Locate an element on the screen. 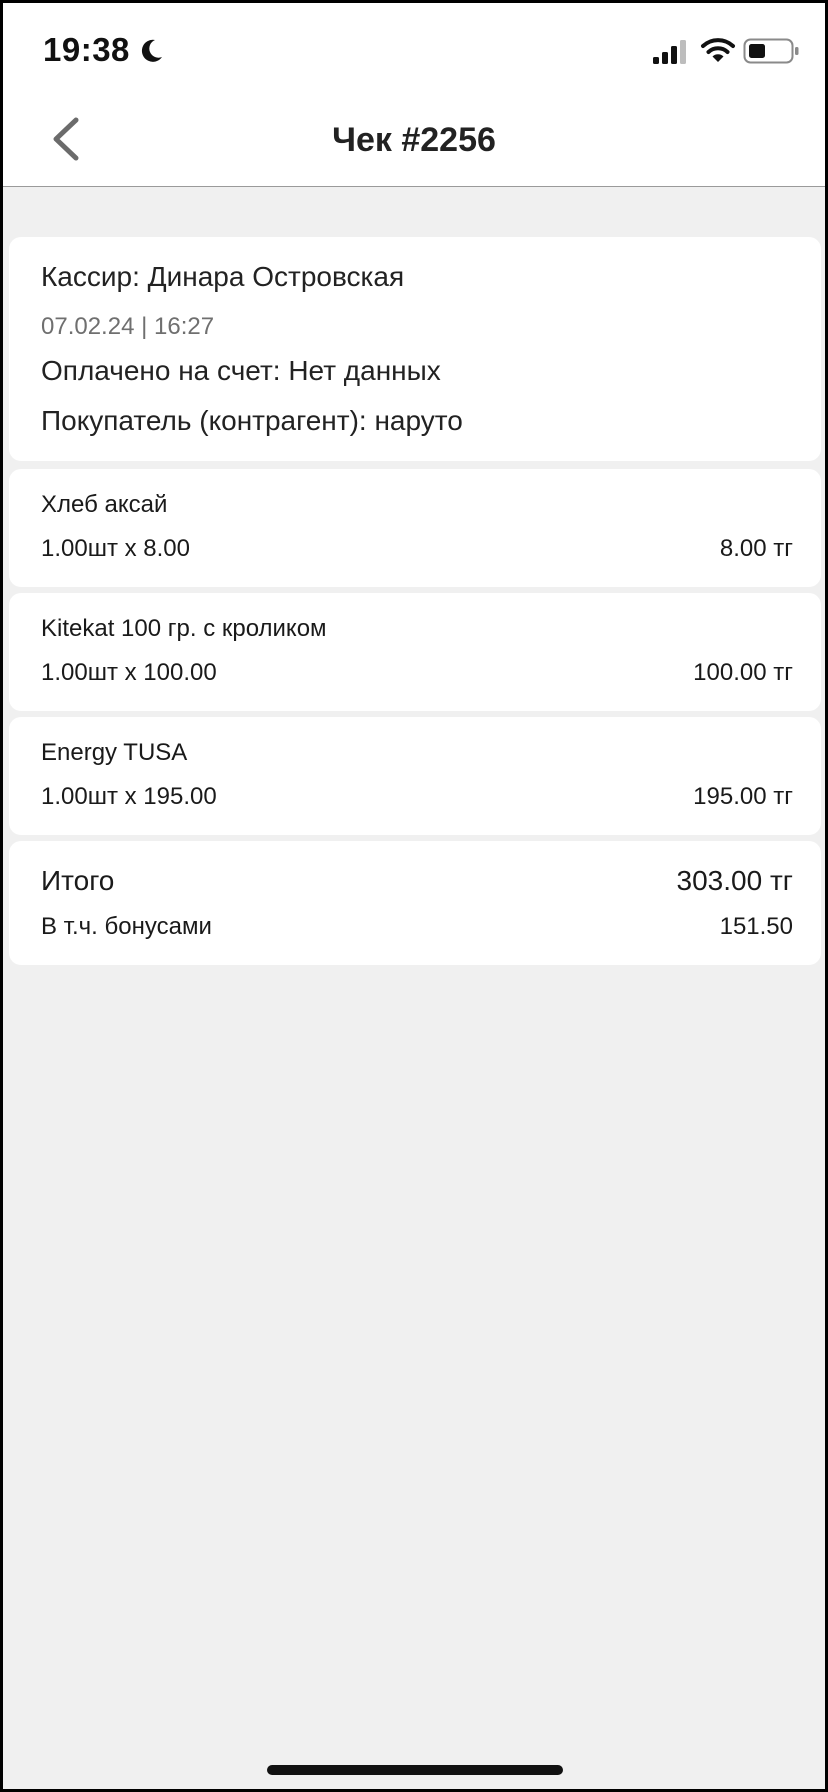 This screenshot has width=828, height=1792. summary-card: Итого 303.00 тг В т.ч. бонусами 151.50 is located at coordinates (415, 903).